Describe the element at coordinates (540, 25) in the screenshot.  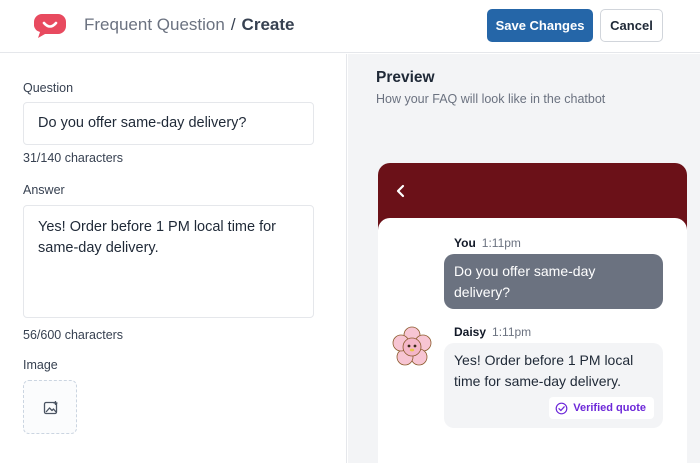
I see `save-changes-button: Save Changes` at that location.